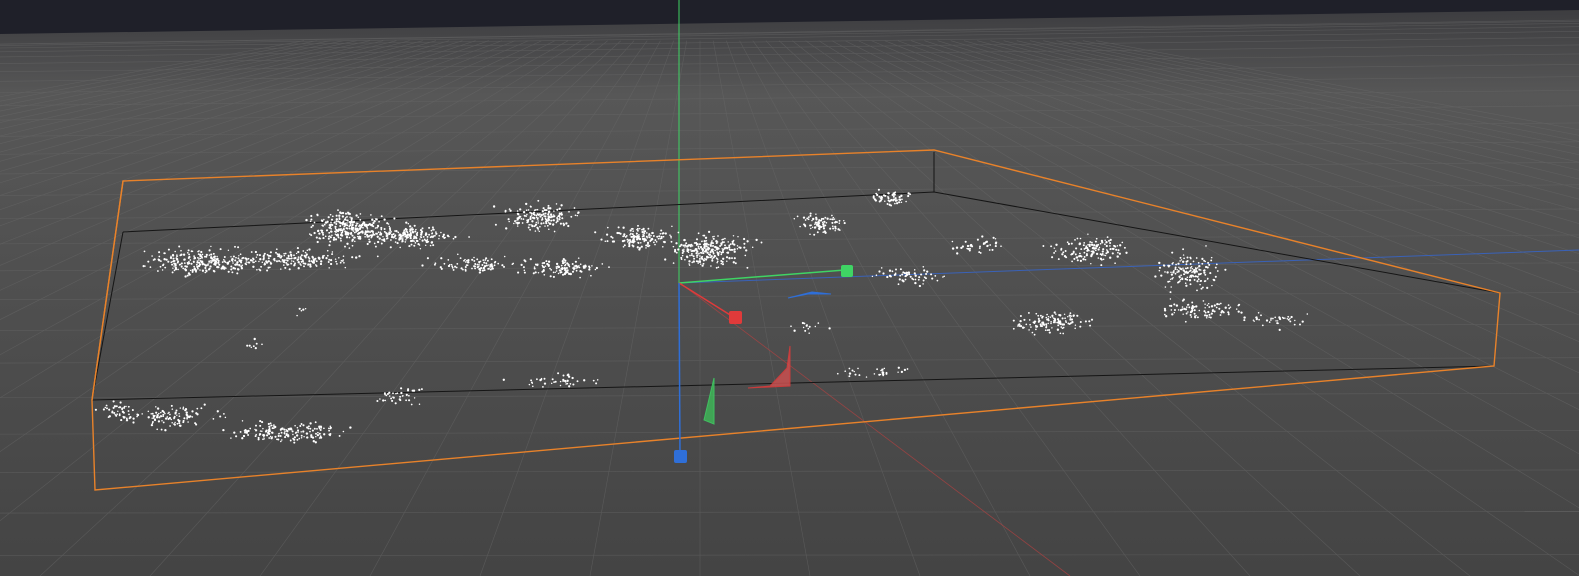 This screenshot has width=1579, height=576. I want to click on y-axis-handle-icon, so click(847, 271).